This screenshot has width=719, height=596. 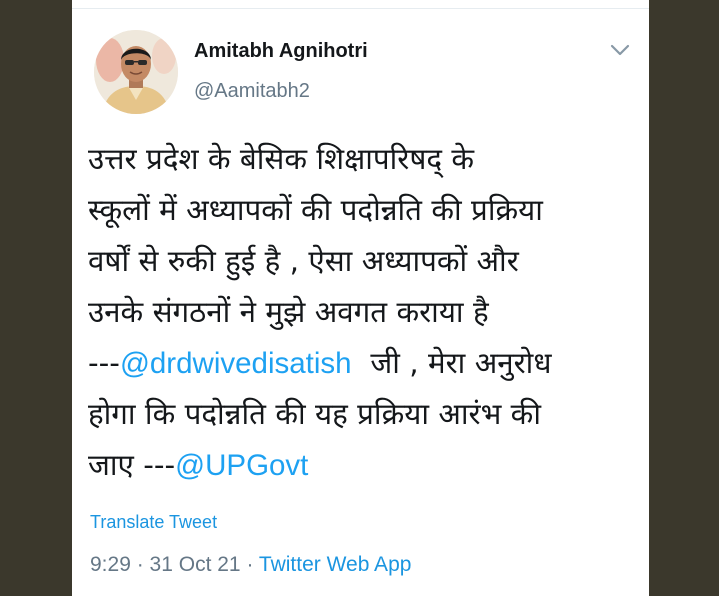 What do you see at coordinates (153, 522) in the screenshot?
I see `translate-tweet-link: Translate Tweet` at bounding box center [153, 522].